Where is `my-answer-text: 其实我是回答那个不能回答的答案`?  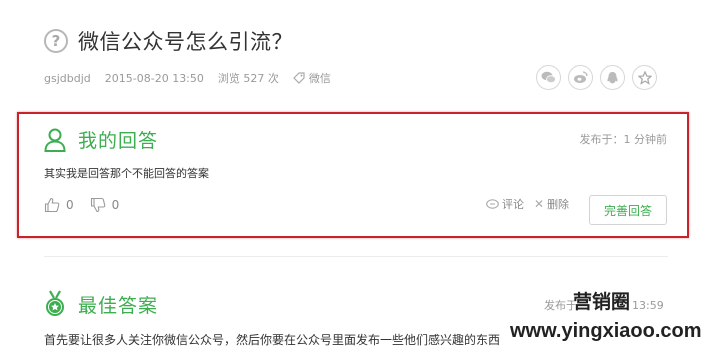 my-answer-text: 其实我是回答那个不能回答的答案 is located at coordinates (126, 173).